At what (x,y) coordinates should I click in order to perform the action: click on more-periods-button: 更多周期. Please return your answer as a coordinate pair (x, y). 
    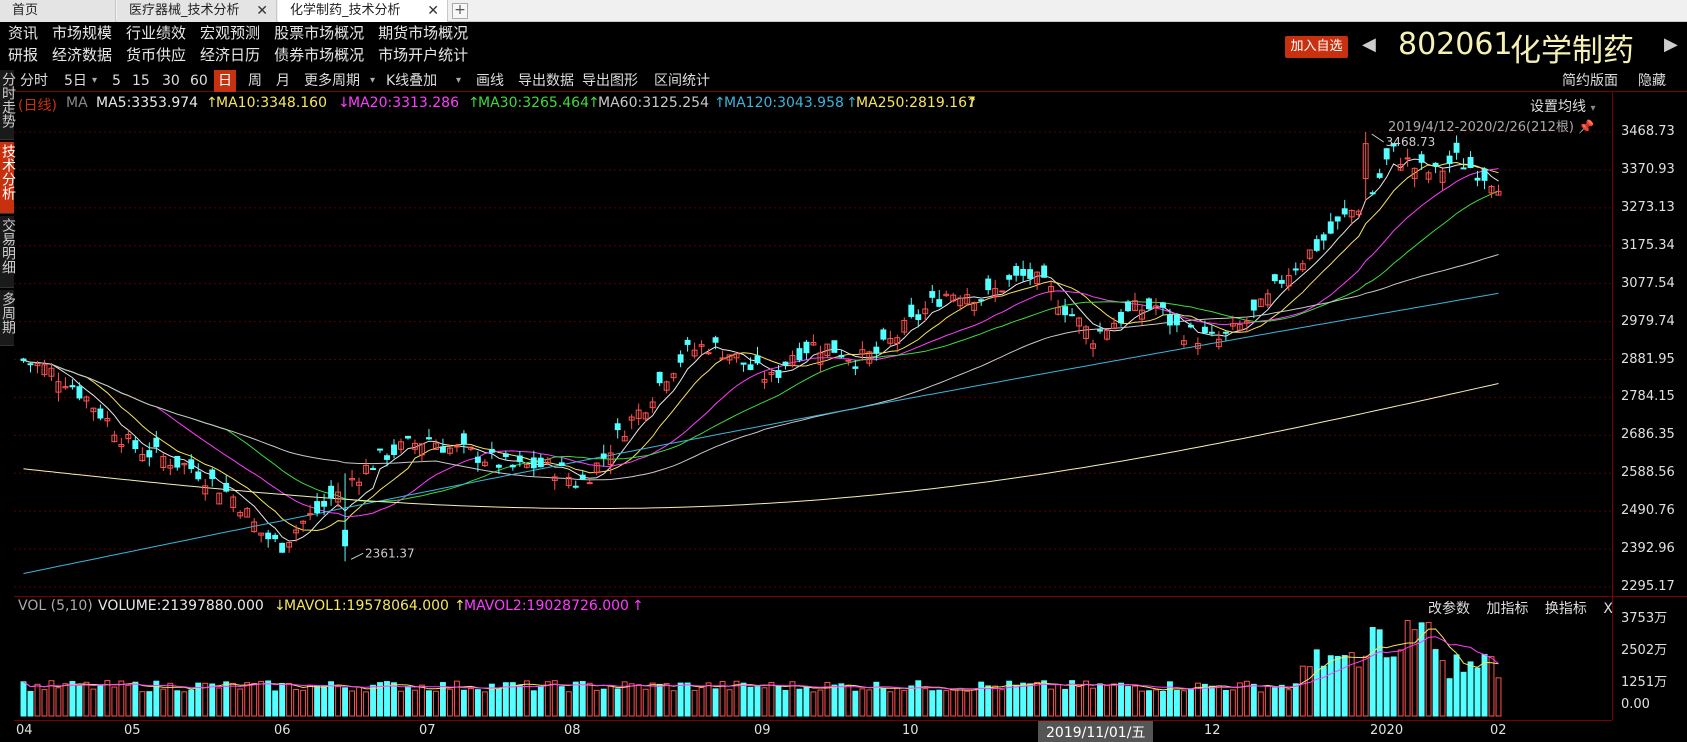
    Looking at the image, I should click on (332, 81).